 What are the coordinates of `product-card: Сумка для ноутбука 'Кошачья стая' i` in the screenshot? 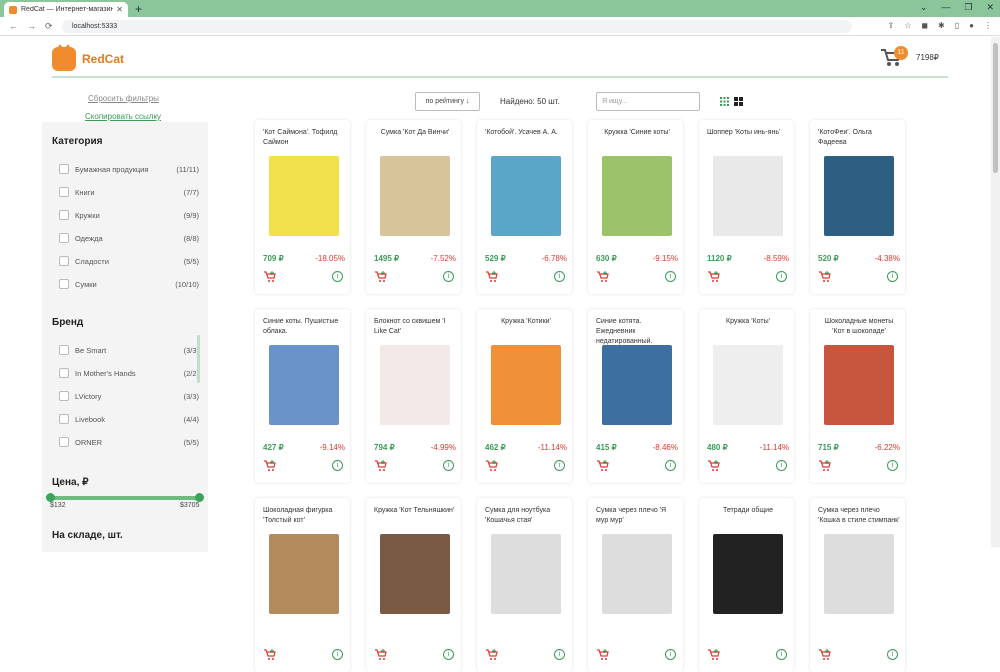 It's located at (524, 585).